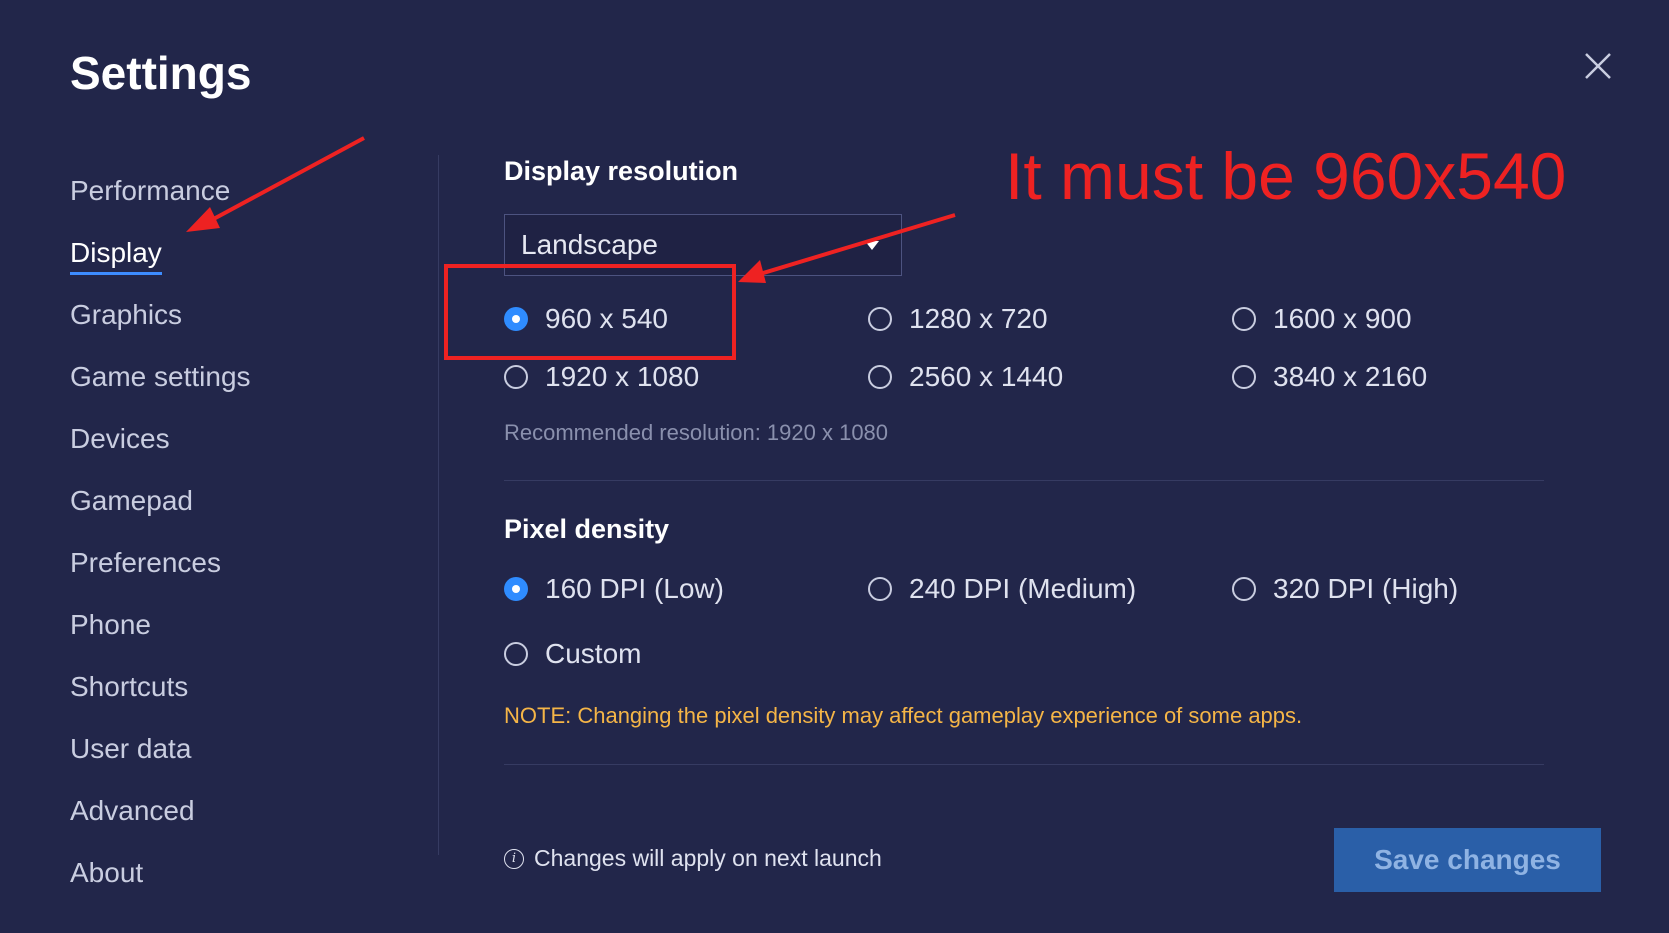 This screenshot has width=1669, height=933. I want to click on dpi-option-160: 160 DPI (Low), so click(614, 589).